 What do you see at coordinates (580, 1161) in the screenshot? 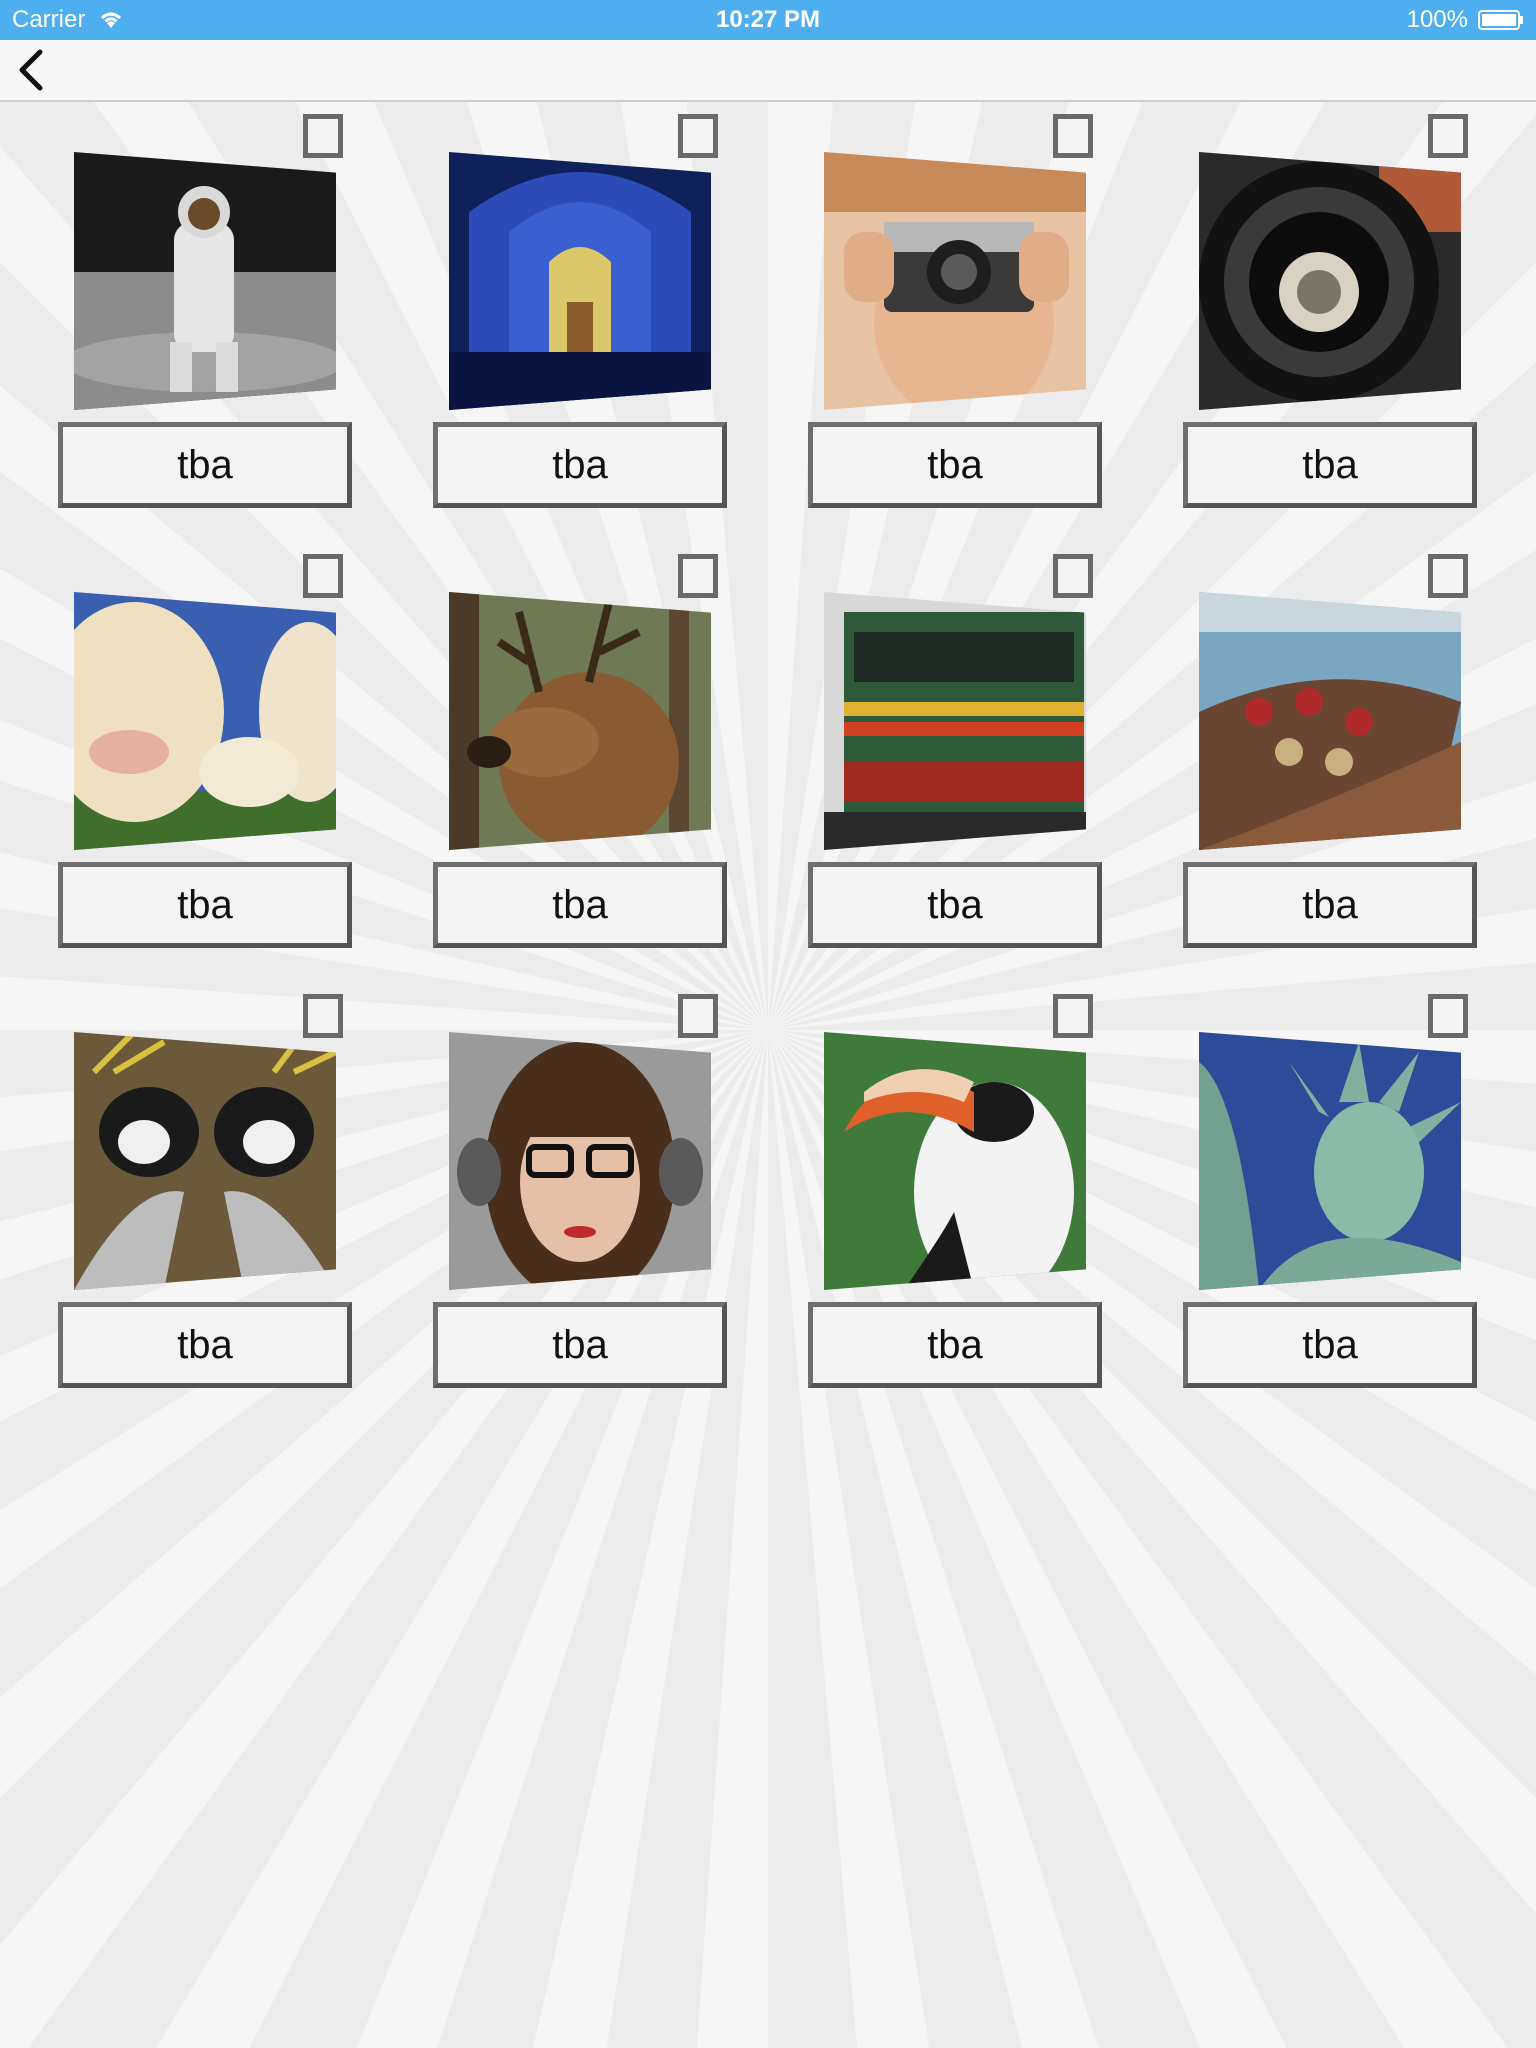
I see `photo-woman-headphones` at bounding box center [580, 1161].